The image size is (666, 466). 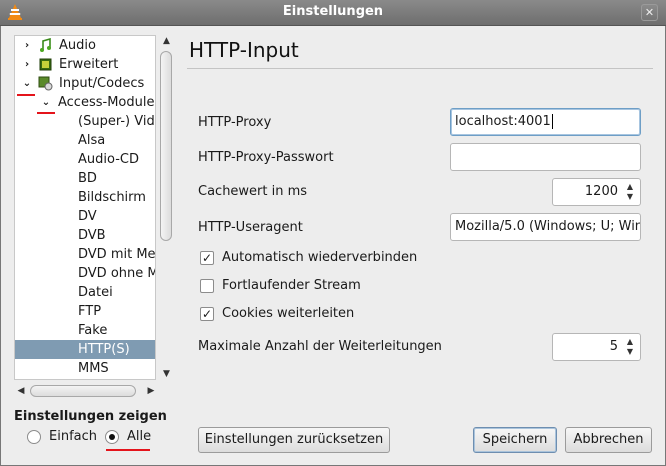 I want to click on tree-item: FTP, so click(x=85, y=311).